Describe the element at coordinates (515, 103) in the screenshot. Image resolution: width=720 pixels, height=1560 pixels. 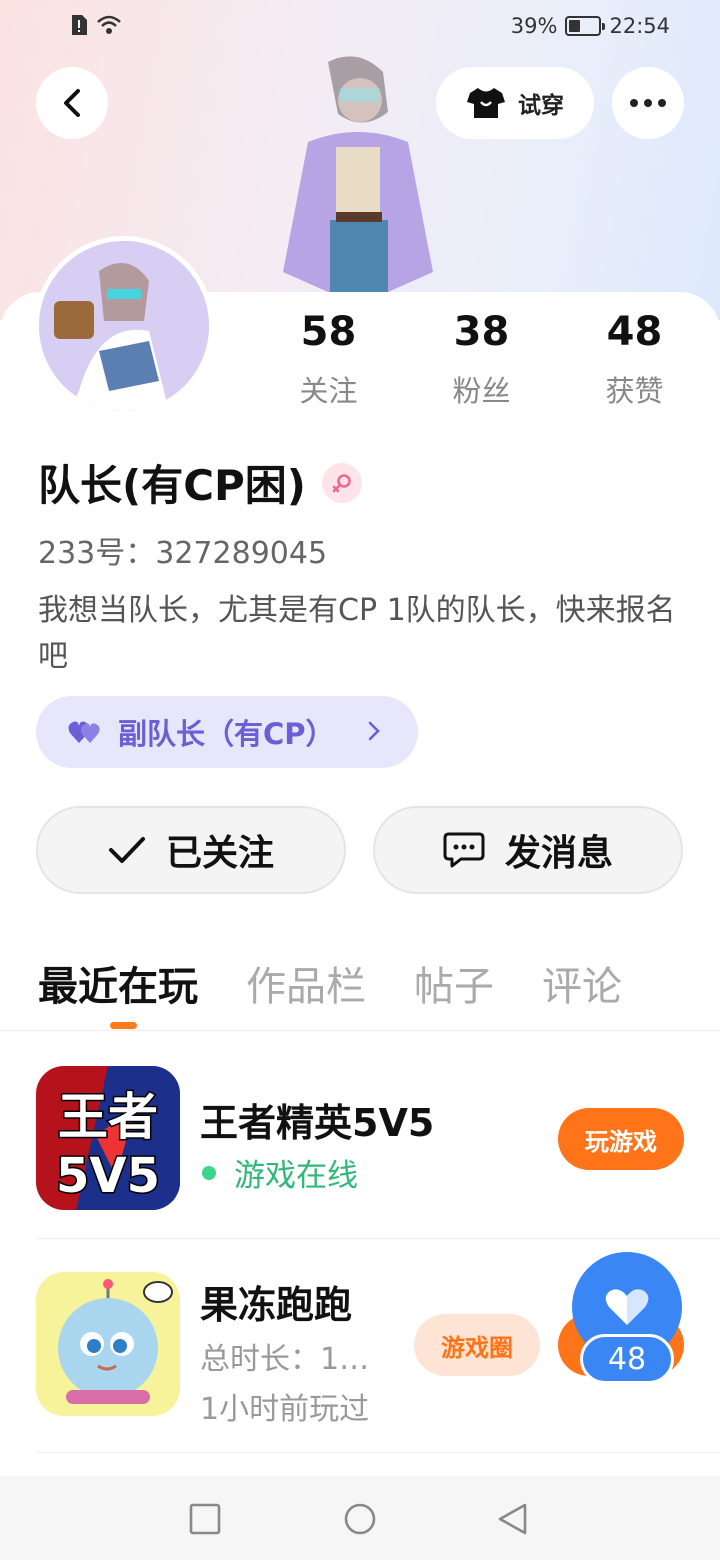
I see `try-on-button: 试穿` at that location.